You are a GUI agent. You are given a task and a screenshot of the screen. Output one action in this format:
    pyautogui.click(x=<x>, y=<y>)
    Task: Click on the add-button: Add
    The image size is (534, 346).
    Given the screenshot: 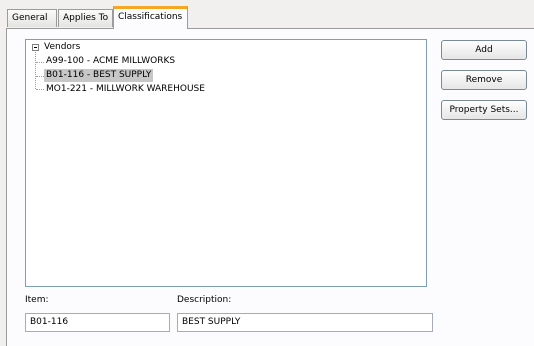 What is the action you would take?
    pyautogui.click(x=484, y=50)
    